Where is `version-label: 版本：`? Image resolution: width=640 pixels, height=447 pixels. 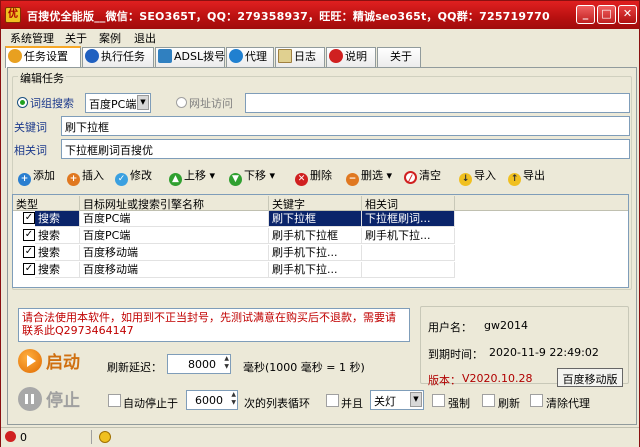
version-label: 版本： is located at coordinates (444, 380).